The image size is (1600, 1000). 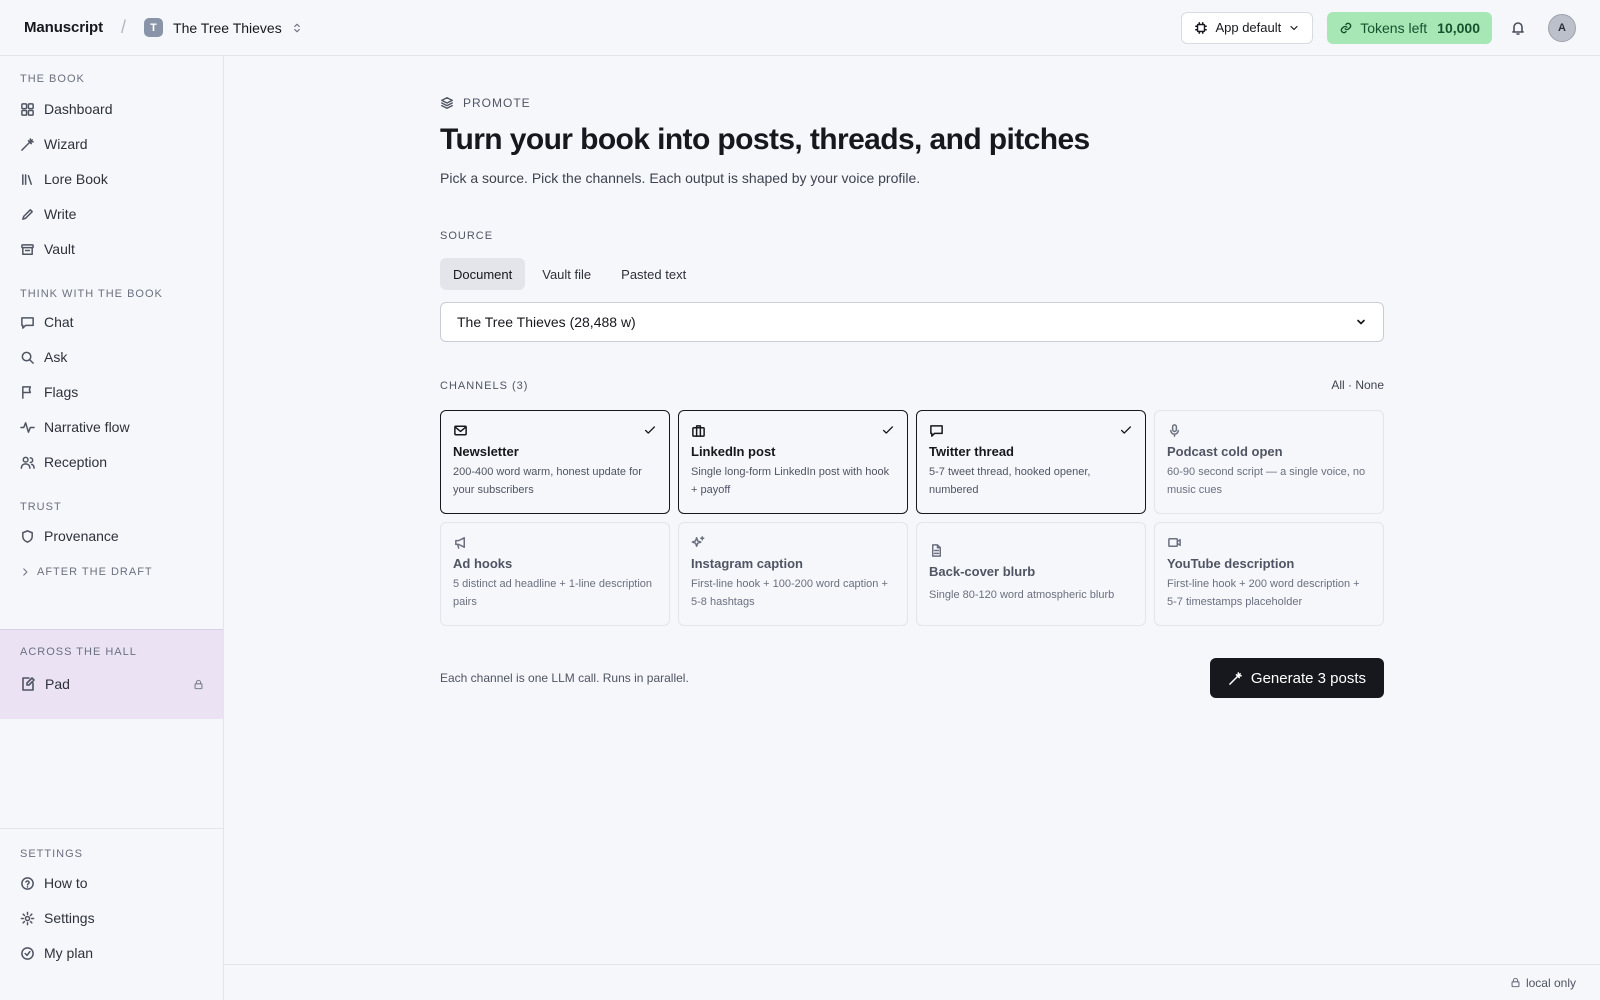 I want to click on sidebar-item-label: Ask, so click(x=56, y=357).